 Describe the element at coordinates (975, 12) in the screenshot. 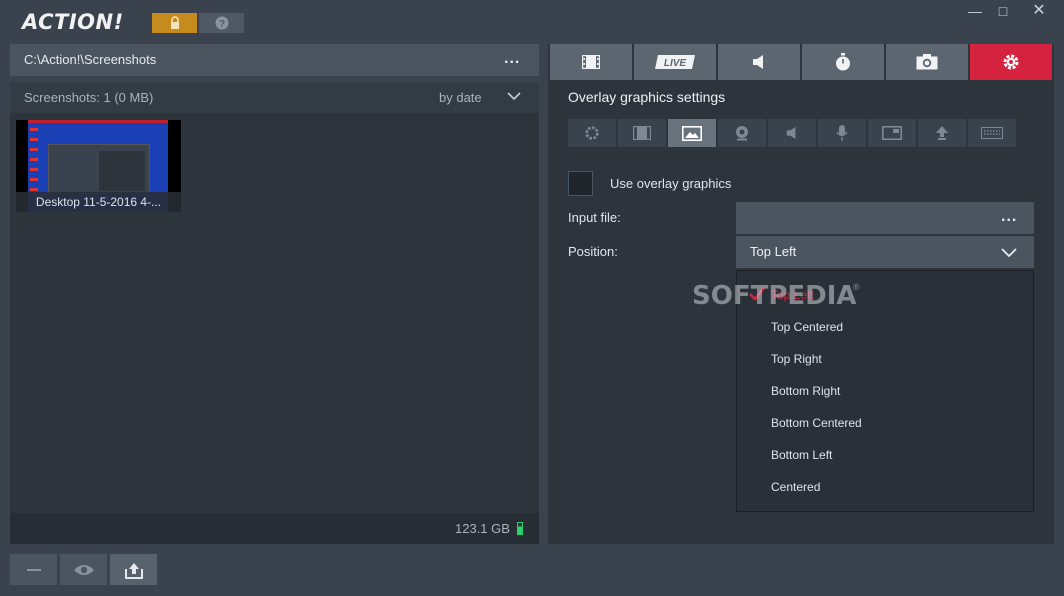

I see `minimize-button: —` at that location.